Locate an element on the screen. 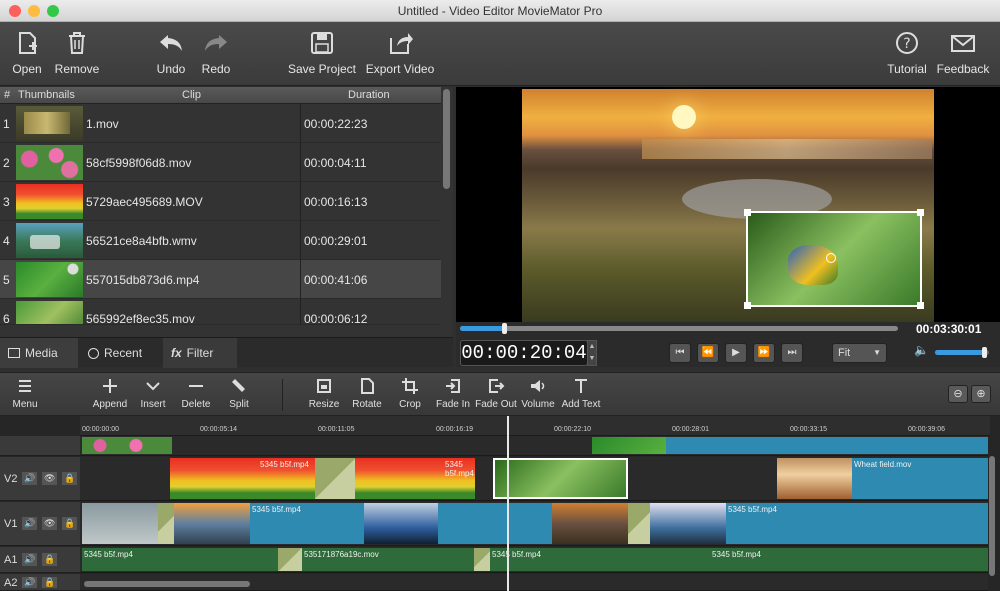 Image resolution: width=1000 pixels, height=591 pixels. resize-icon is located at coordinates (324, 386).